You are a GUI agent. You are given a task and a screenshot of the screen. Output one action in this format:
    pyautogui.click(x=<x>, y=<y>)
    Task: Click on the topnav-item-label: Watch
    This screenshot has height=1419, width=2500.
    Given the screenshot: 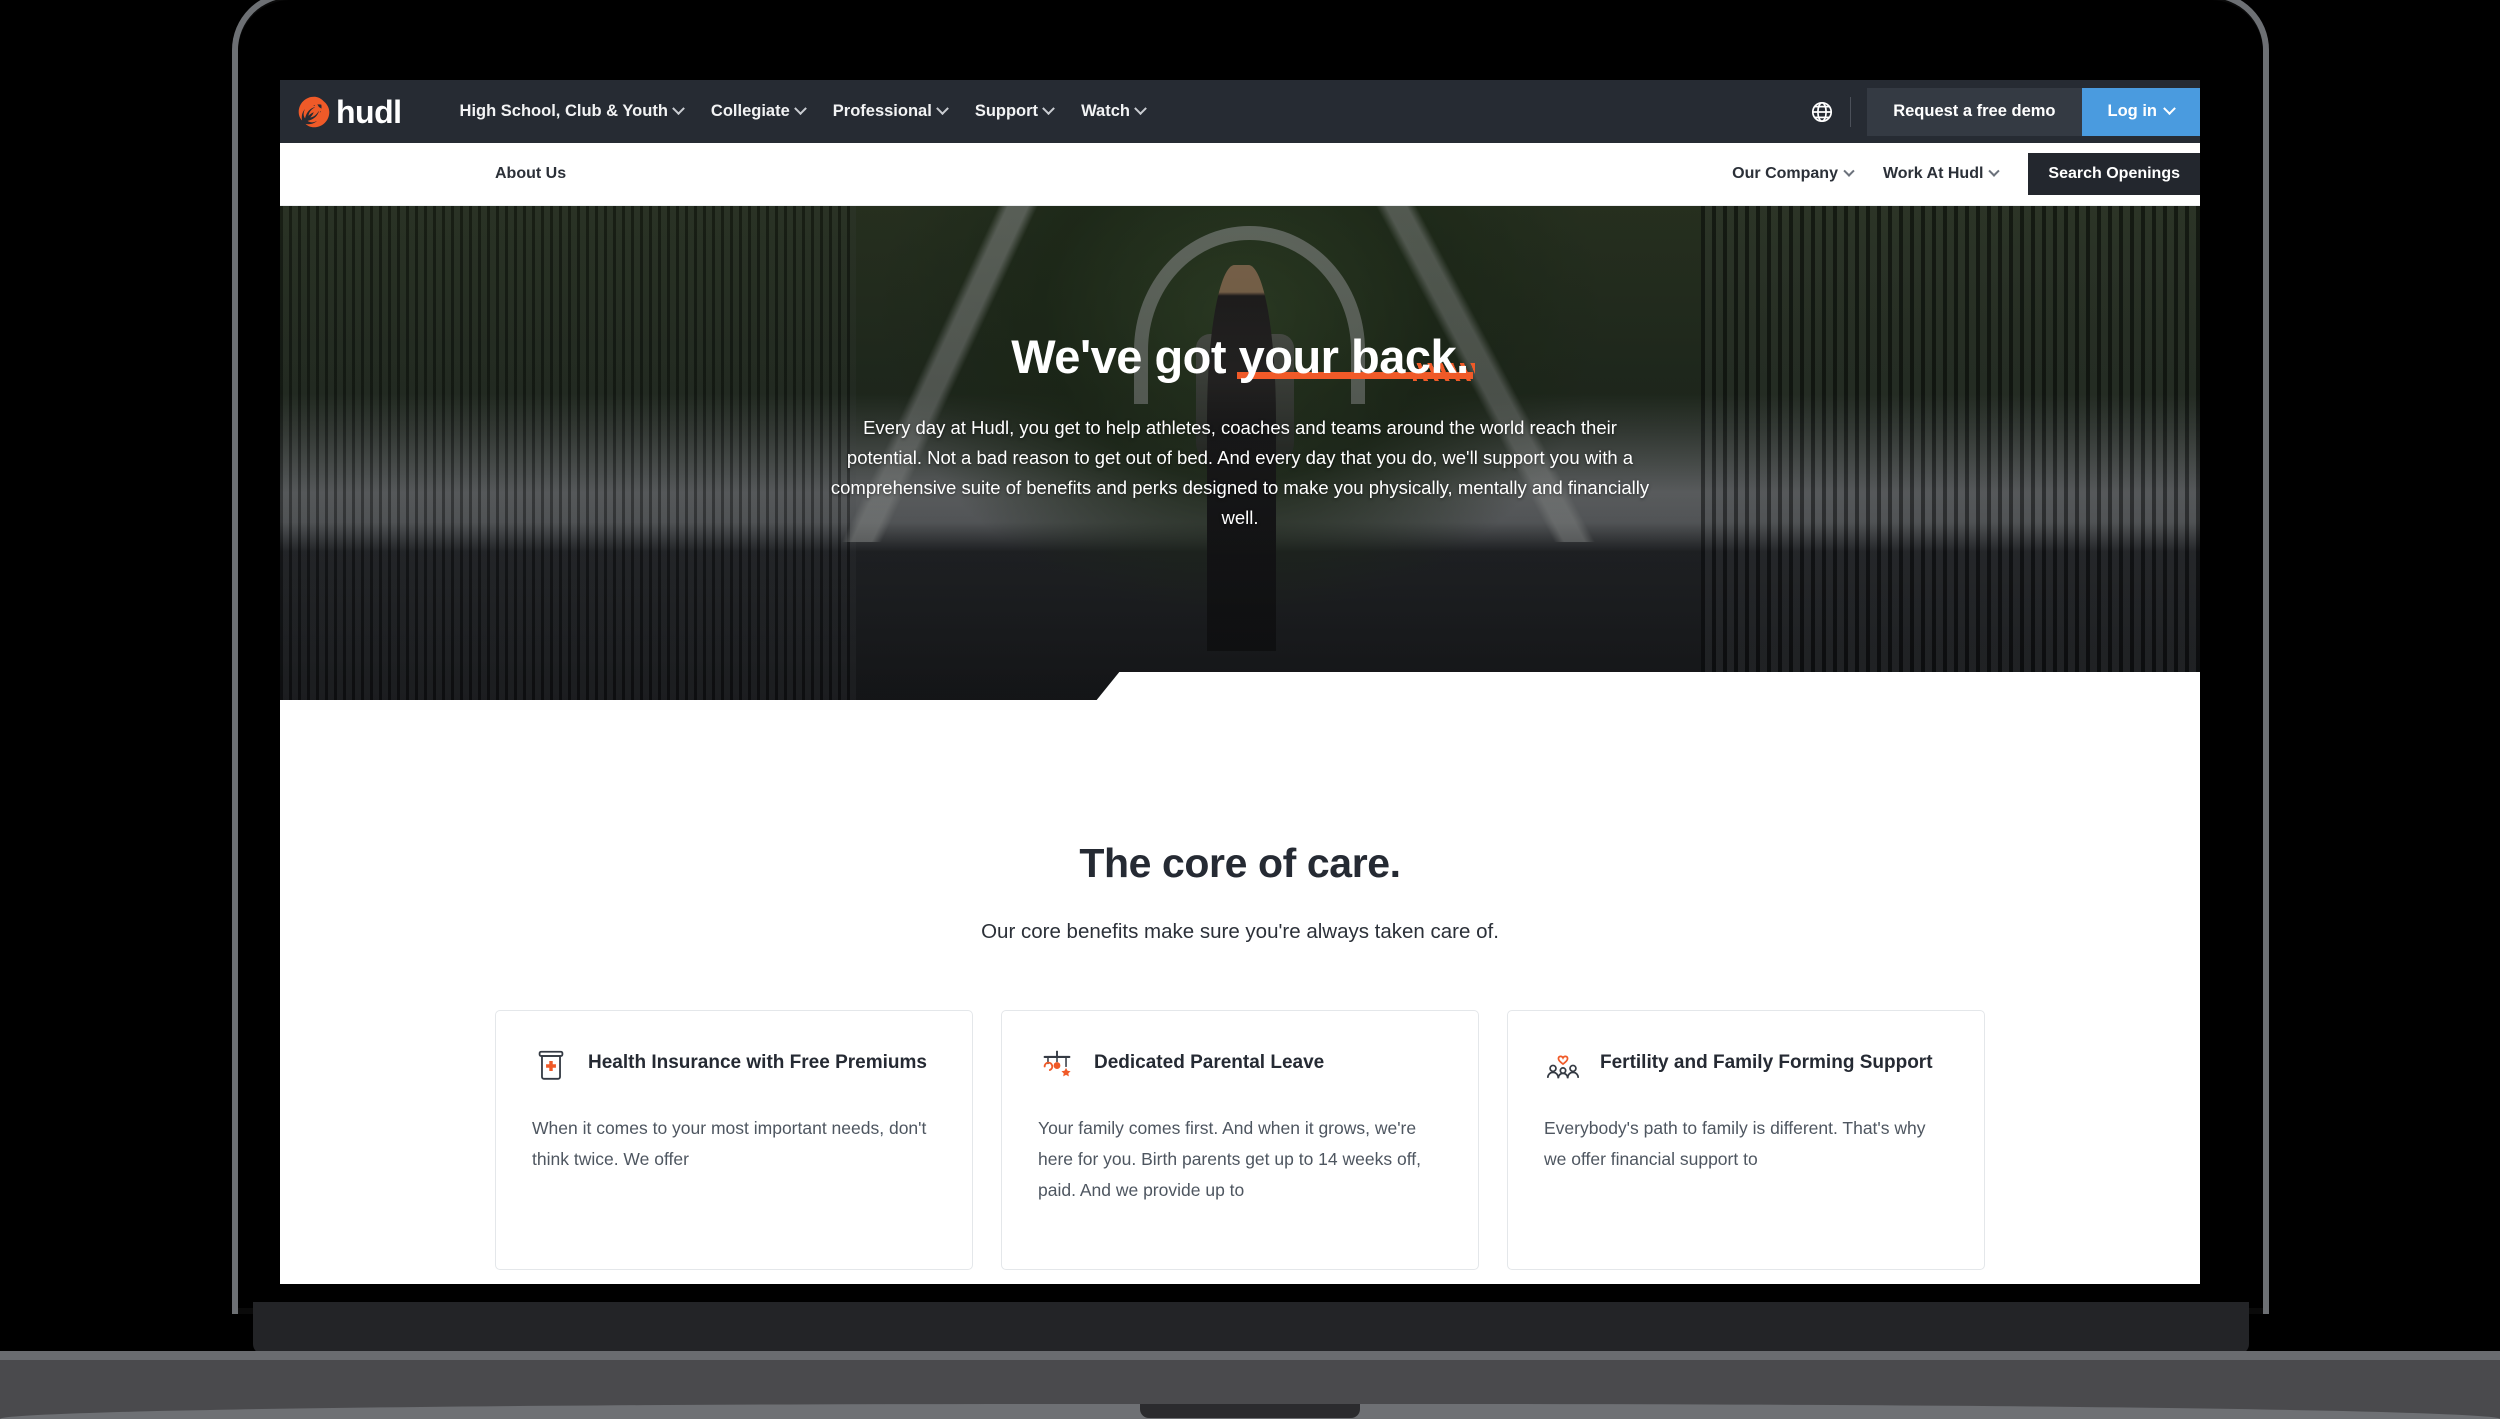 What is the action you would take?
    pyautogui.click(x=1105, y=111)
    